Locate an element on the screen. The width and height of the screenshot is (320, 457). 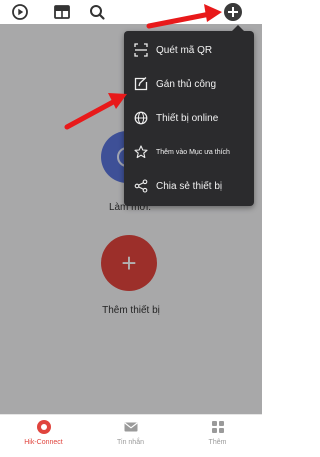
menu-item-label: Chia sẻ thiết bị is located at coordinates (189, 186).